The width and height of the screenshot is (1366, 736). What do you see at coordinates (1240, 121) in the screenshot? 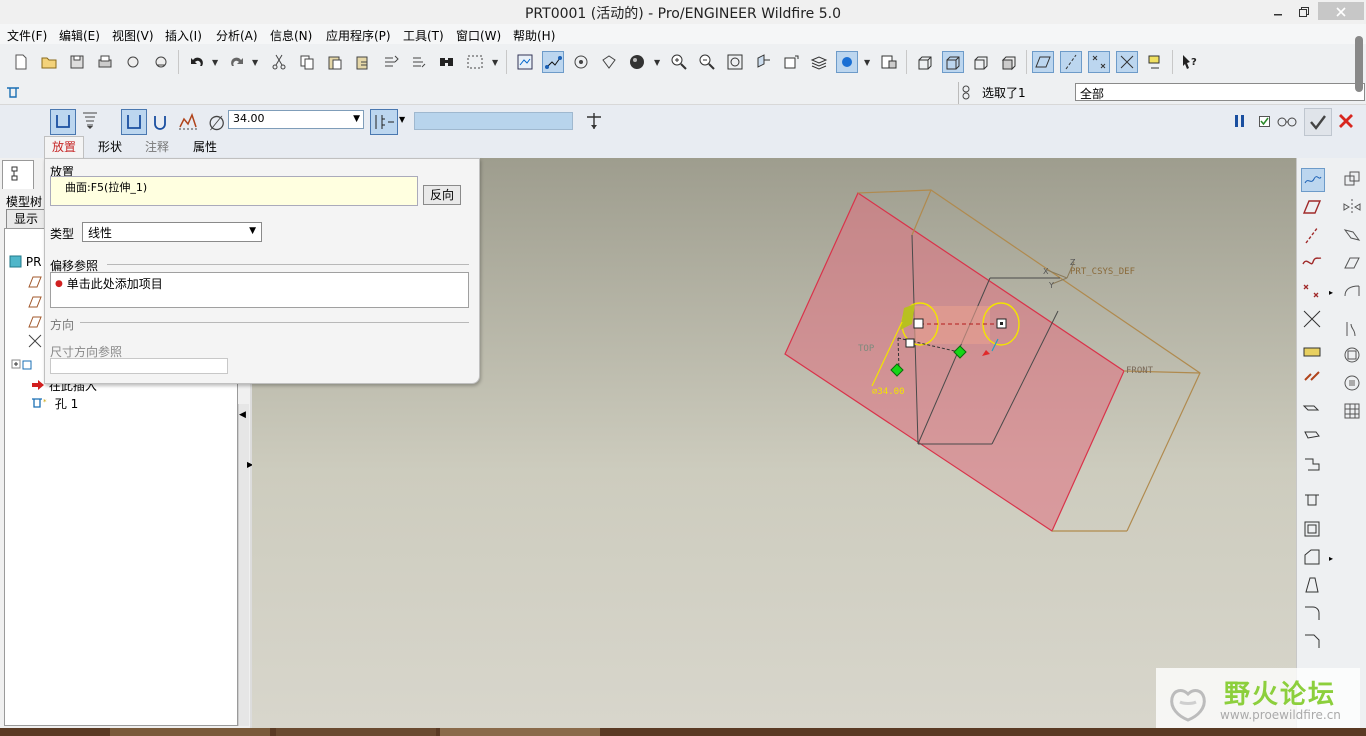
I see `pause-icon` at bounding box center [1240, 121].